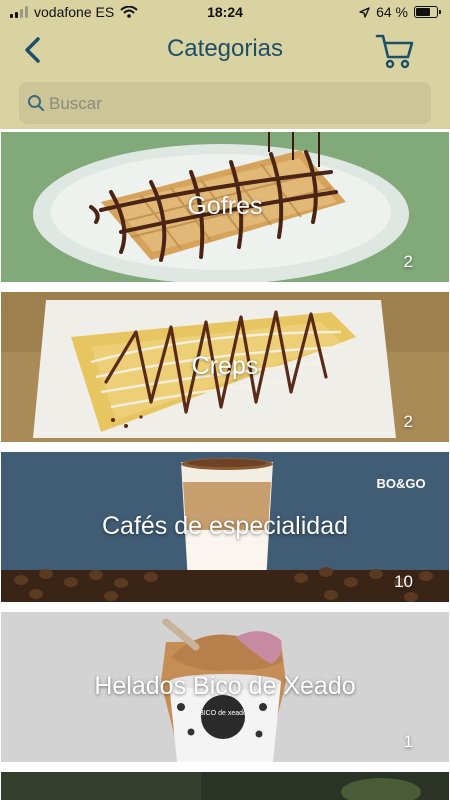 The width and height of the screenshot is (450, 800). What do you see at coordinates (234, 104) in the screenshot?
I see `search-input` at bounding box center [234, 104].